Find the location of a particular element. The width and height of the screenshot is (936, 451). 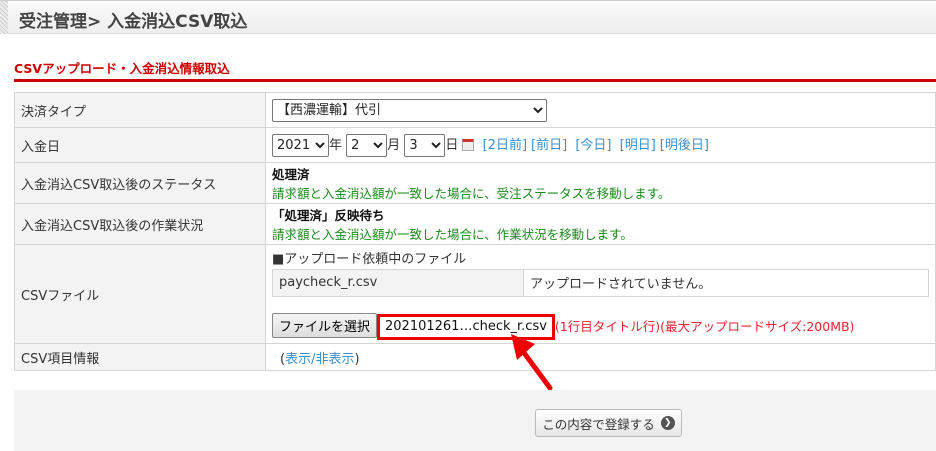

tomorrow-link: [明日] is located at coordinates (638, 145).